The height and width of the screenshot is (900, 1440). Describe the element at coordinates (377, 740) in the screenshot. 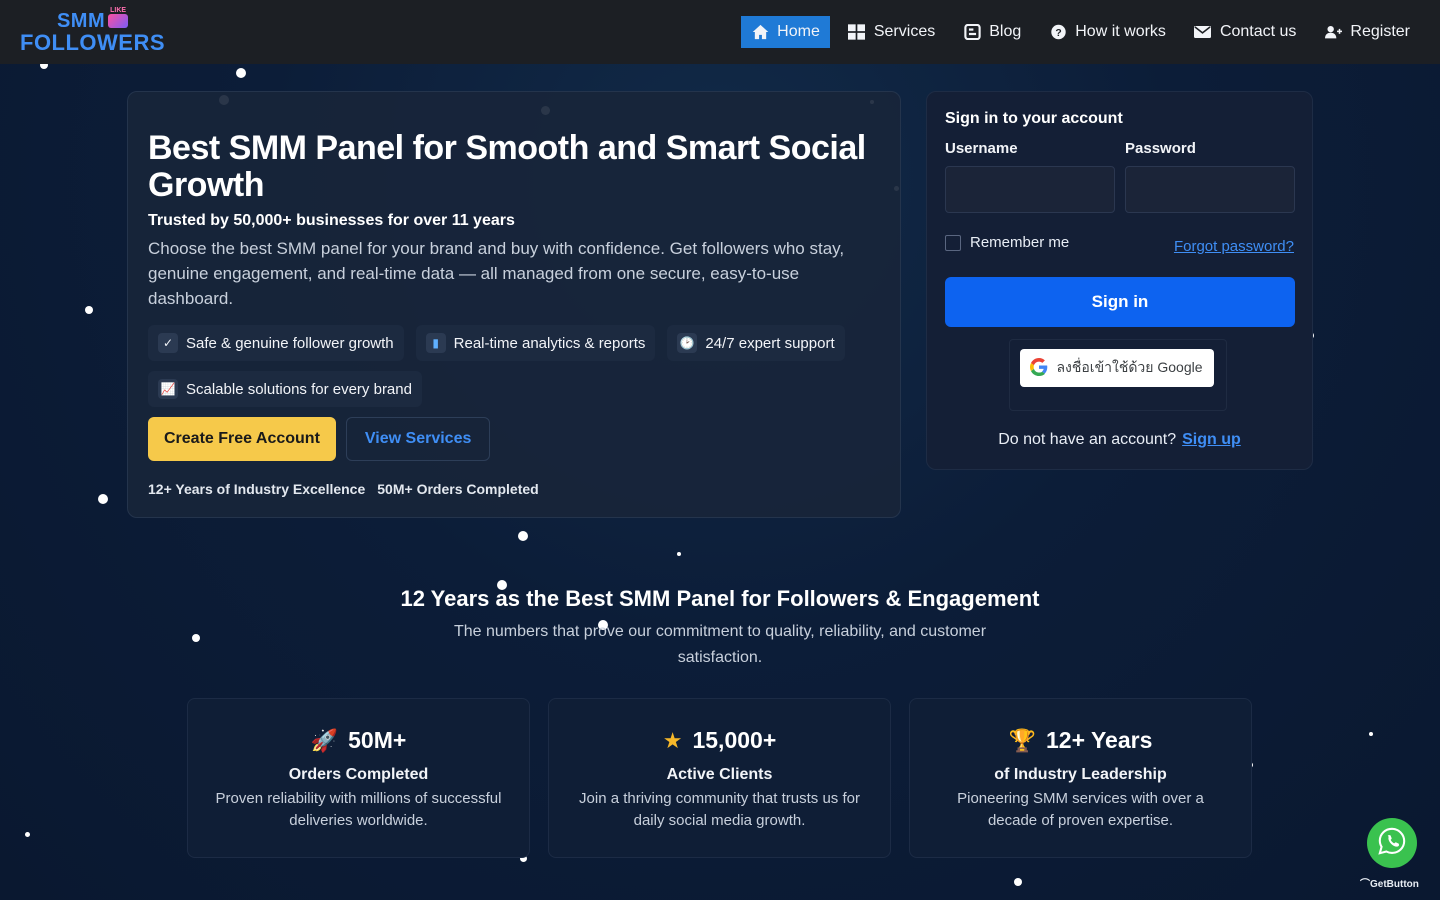

I see `stat-number: 50M+` at that location.